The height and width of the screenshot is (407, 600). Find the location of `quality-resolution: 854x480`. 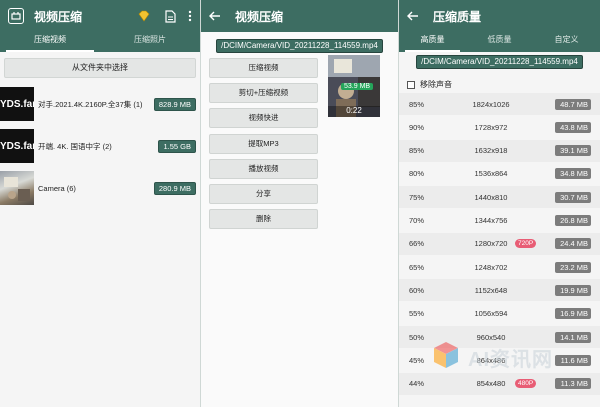

quality-resolution: 854x480 is located at coordinates (491, 384).